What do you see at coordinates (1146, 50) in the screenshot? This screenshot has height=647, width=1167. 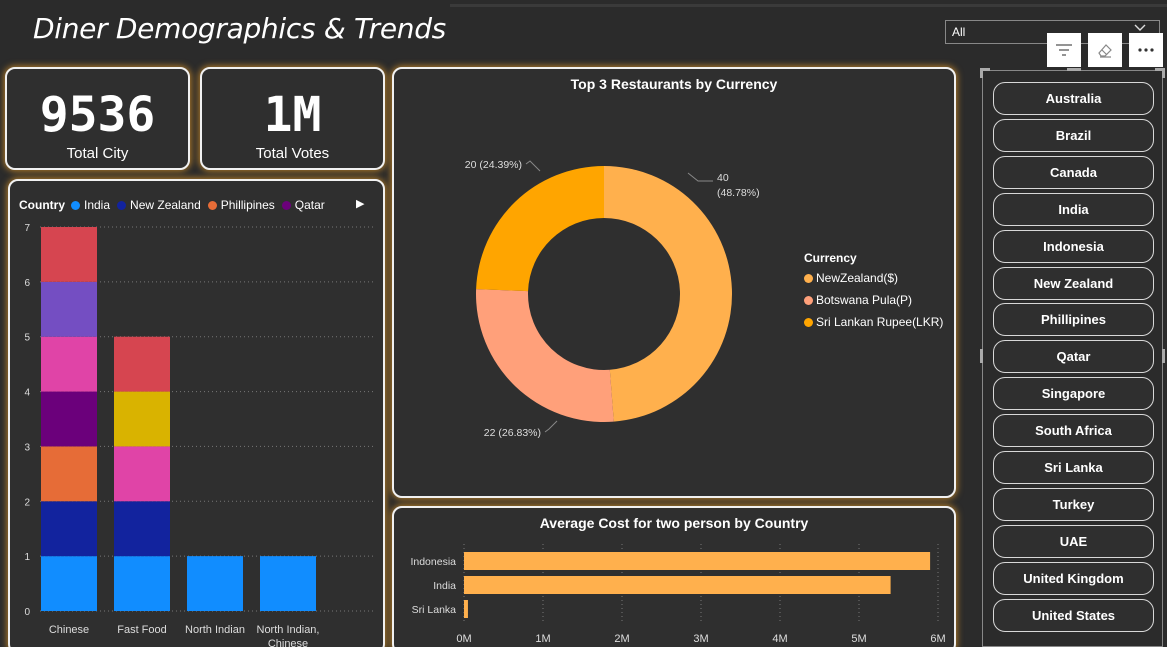 I see `more-options-icon` at bounding box center [1146, 50].